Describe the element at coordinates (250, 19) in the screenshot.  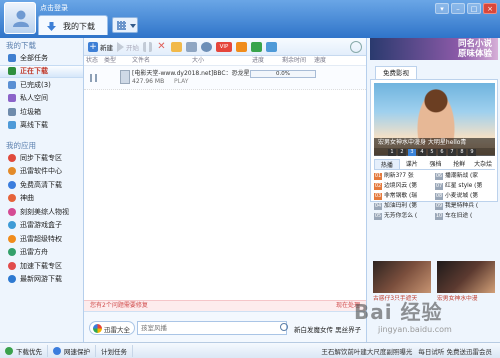
I see `title-bar: 点击登录 我的下载 ▾ – □ ×` at that location.